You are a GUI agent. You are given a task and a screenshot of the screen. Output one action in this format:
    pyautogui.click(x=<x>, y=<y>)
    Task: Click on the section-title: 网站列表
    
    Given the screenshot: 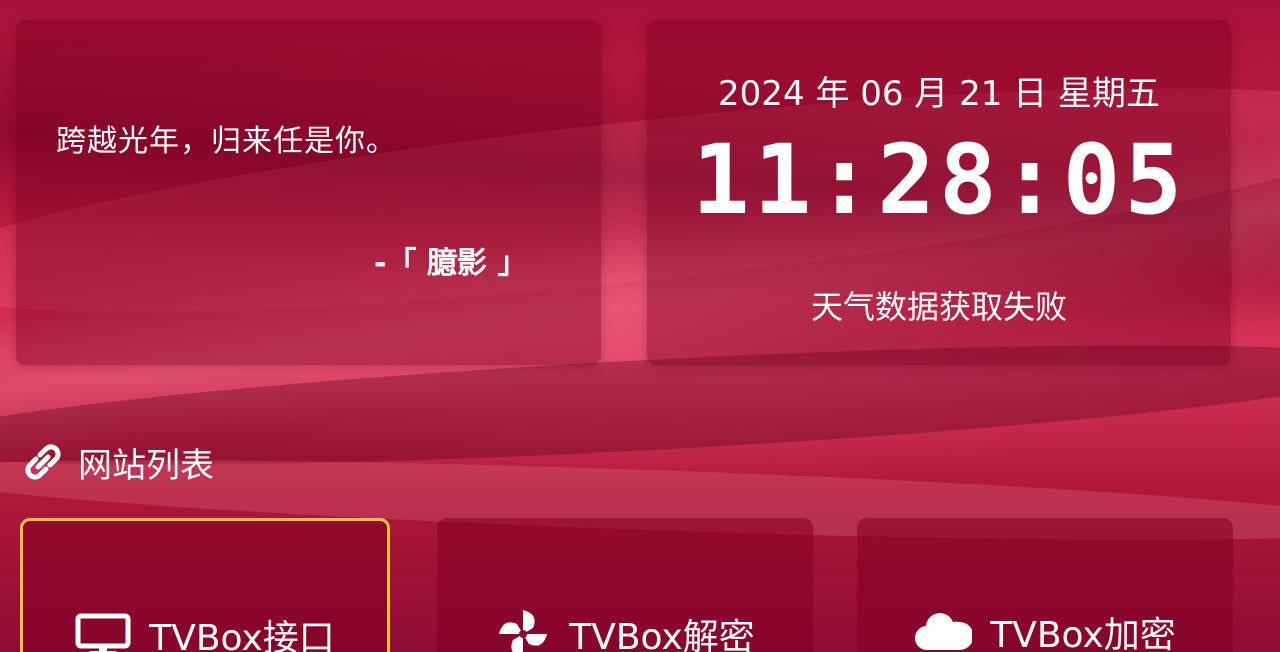 What is the action you would take?
    pyautogui.click(x=146, y=465)
    